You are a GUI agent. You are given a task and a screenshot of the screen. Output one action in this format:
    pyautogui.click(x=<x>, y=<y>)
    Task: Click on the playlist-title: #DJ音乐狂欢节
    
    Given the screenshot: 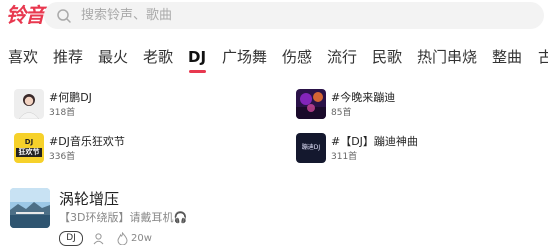 What is the action you would take?
    pyautogui.click(x=87, y=141)
    